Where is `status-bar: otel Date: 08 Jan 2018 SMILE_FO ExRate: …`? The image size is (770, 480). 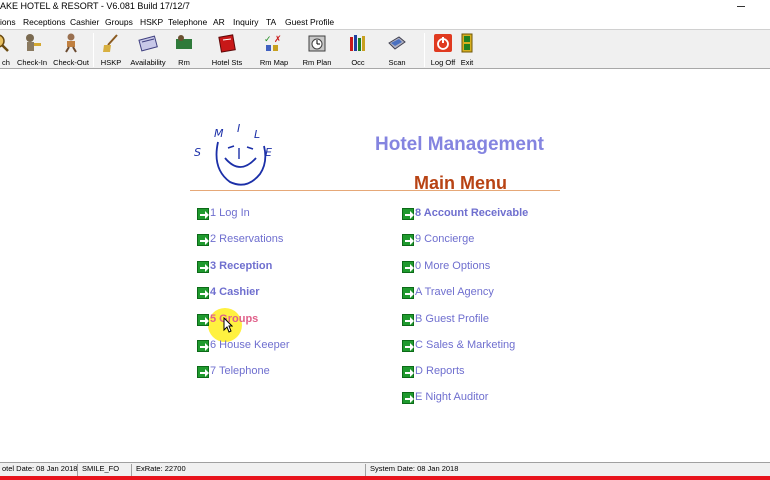 status-bar: otel Date: 08 Jan 2018 SMILE_FO ExRate: … is located at coordinates (385, 469).